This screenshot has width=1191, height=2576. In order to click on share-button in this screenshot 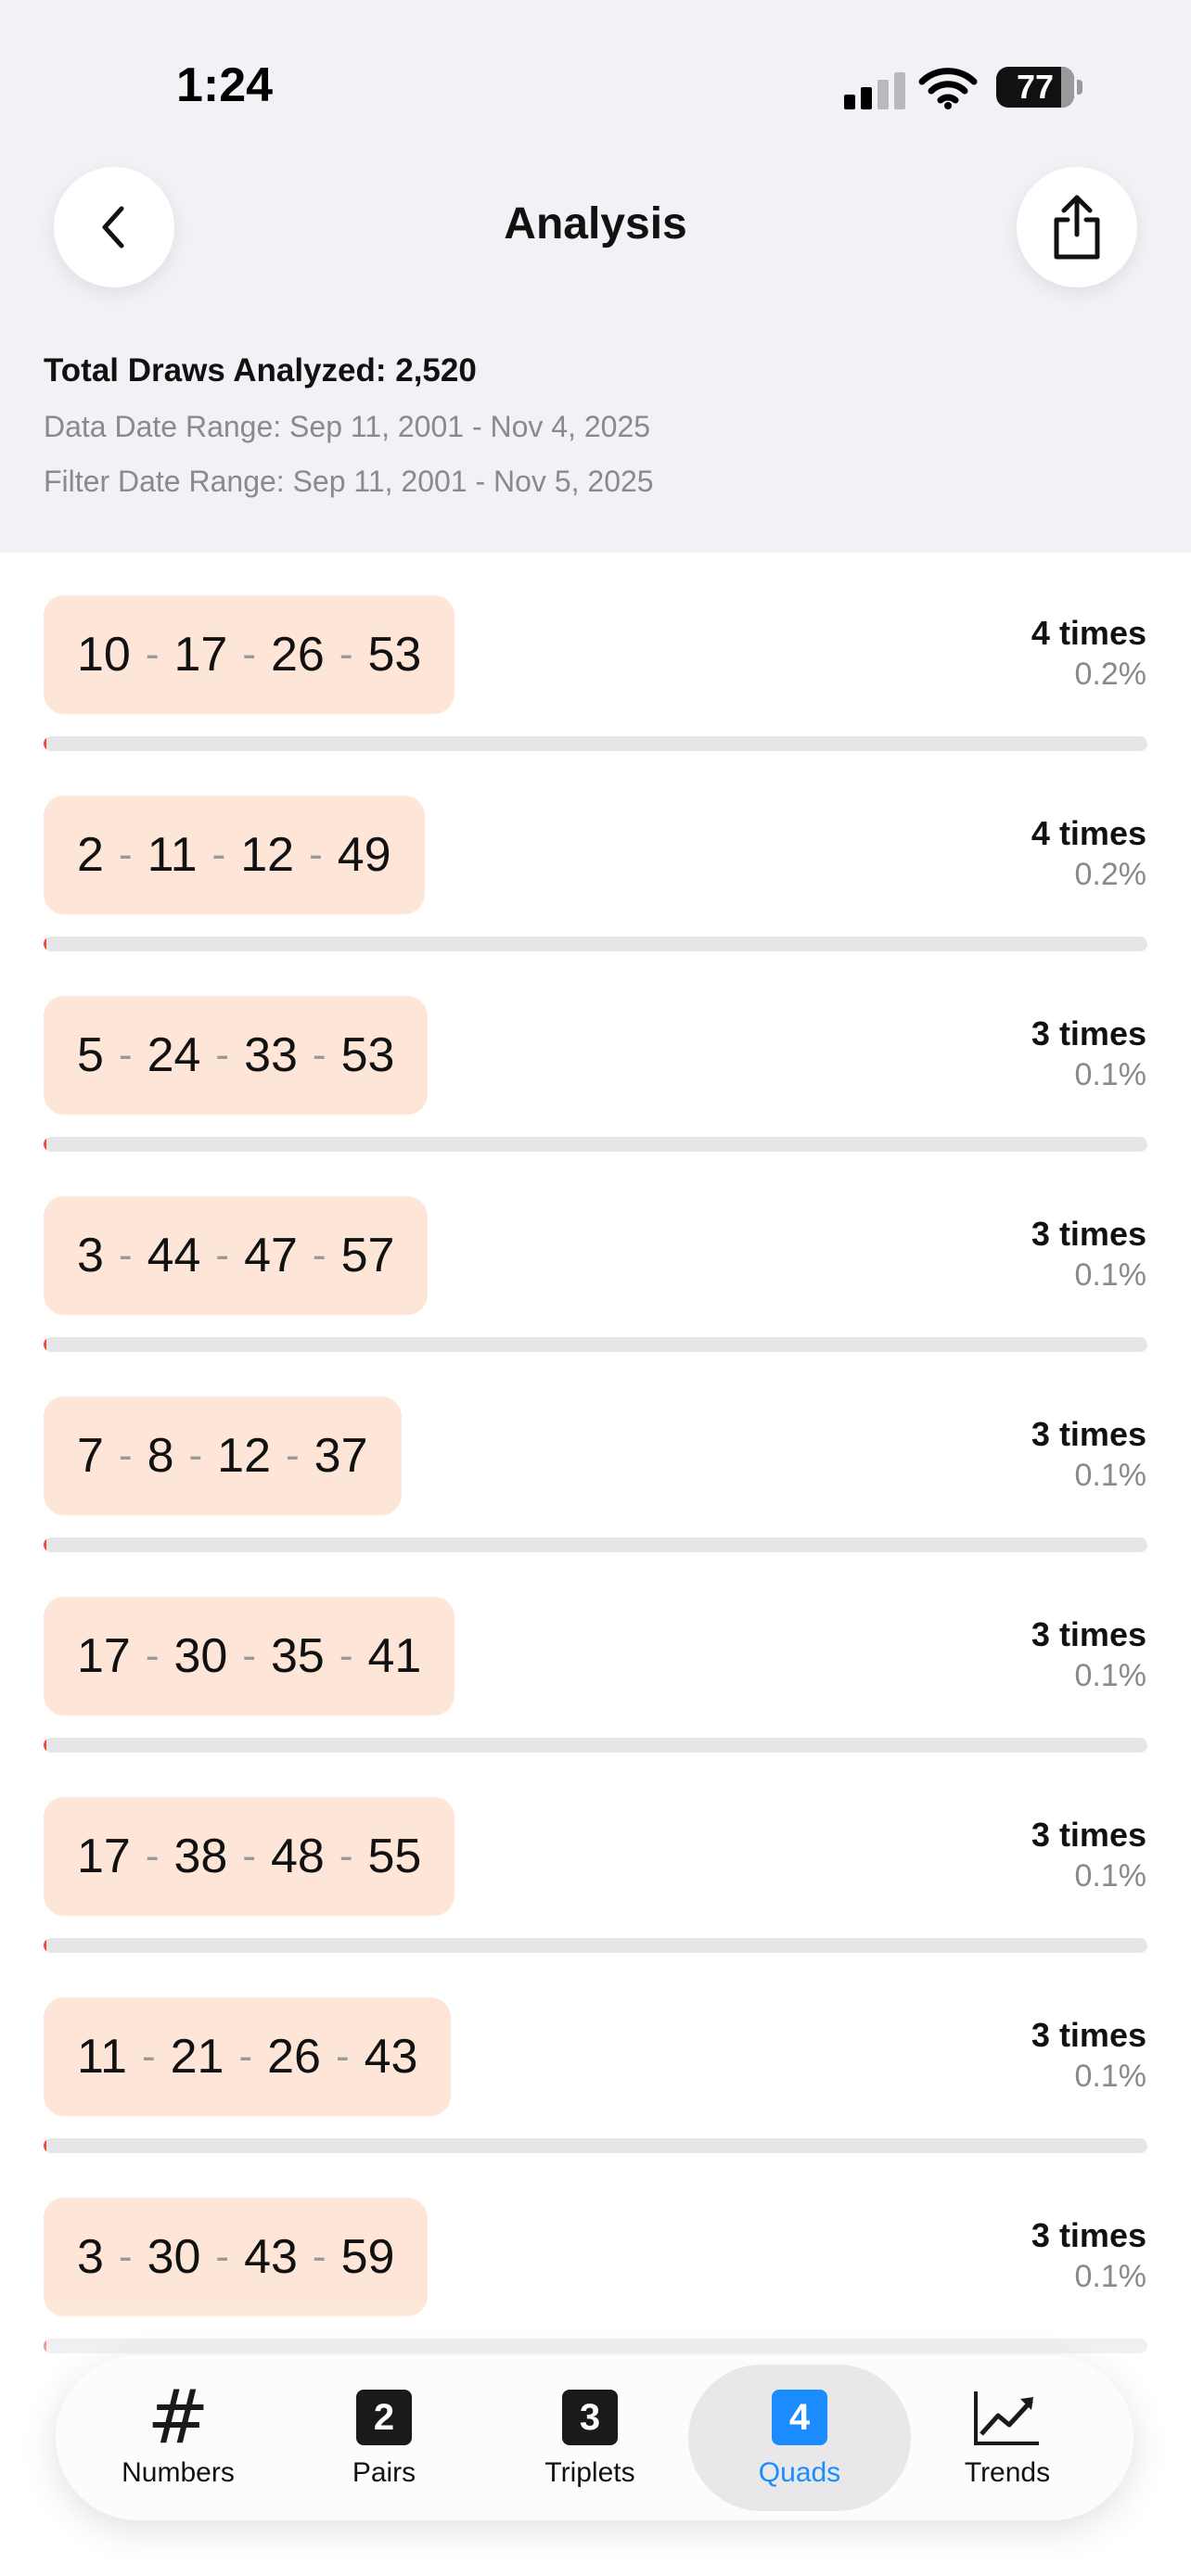, I will do `click(1077, 227)`.